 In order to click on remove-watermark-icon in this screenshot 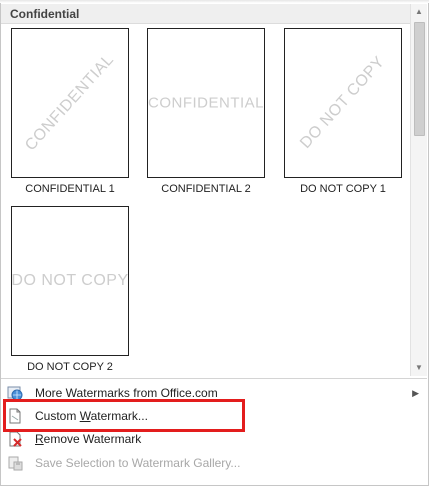, I will do `click(15, 439)`.